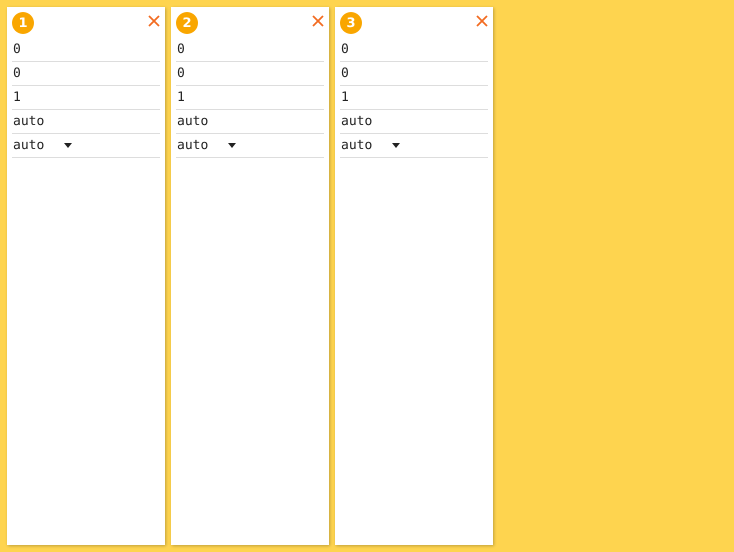 The height and width of the screenshot is (552, 734). I want to click on item-number-badge: 2, so click(187, 23).